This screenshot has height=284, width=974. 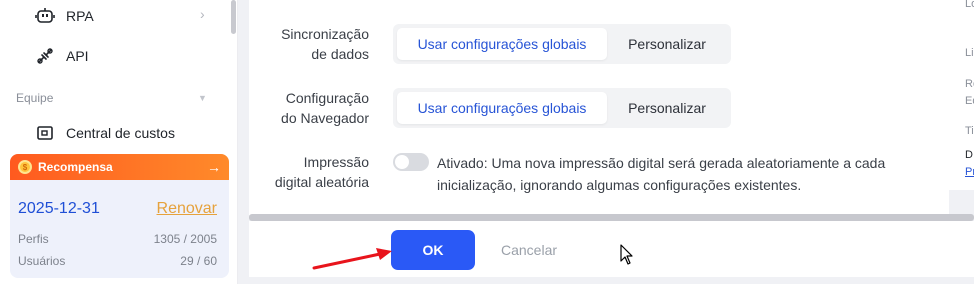 What do you see at coordinates (969, 53) in the screenshot?
I see `right-panel-text: Li` at bounding box center [969, 53].